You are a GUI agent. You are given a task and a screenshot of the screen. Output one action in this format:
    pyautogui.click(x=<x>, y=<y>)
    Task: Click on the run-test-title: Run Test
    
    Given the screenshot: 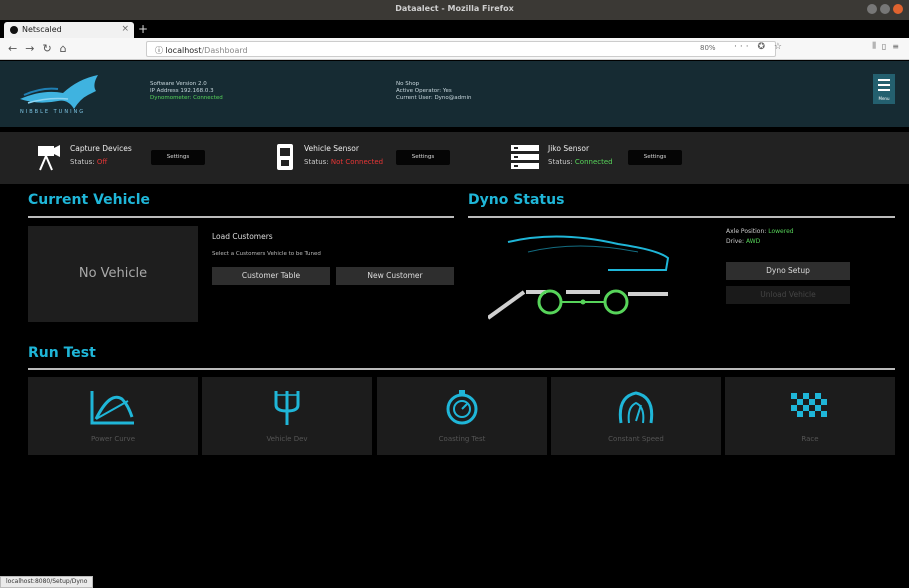 What is the action you would take?
    pyautogui.click(x=62, y=353)
    